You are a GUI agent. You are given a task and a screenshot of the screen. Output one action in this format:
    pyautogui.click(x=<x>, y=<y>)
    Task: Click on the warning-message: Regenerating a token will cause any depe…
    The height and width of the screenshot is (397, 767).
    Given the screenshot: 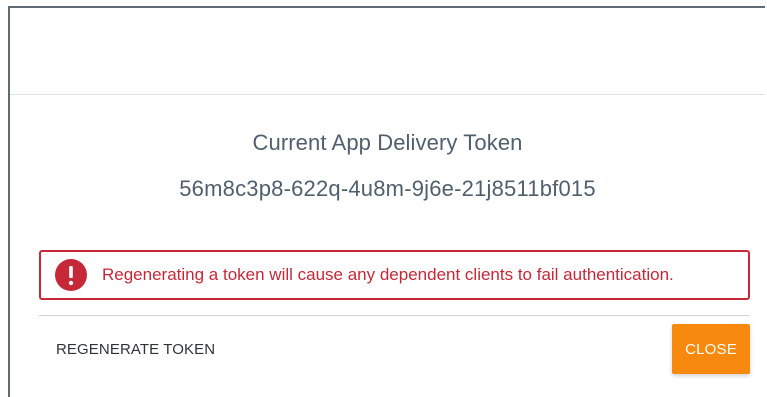 What is the action you would take?
    pyautogui.click(x=388, y=274)
    